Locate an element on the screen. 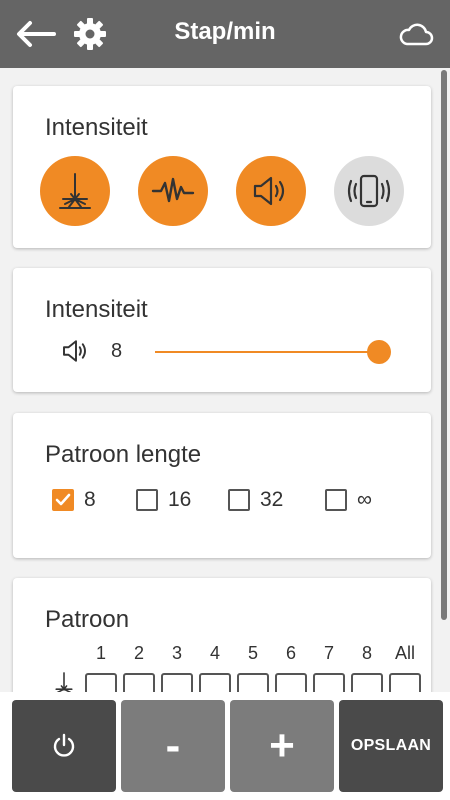  option-label: 16 is located at coordinates (180, 499).